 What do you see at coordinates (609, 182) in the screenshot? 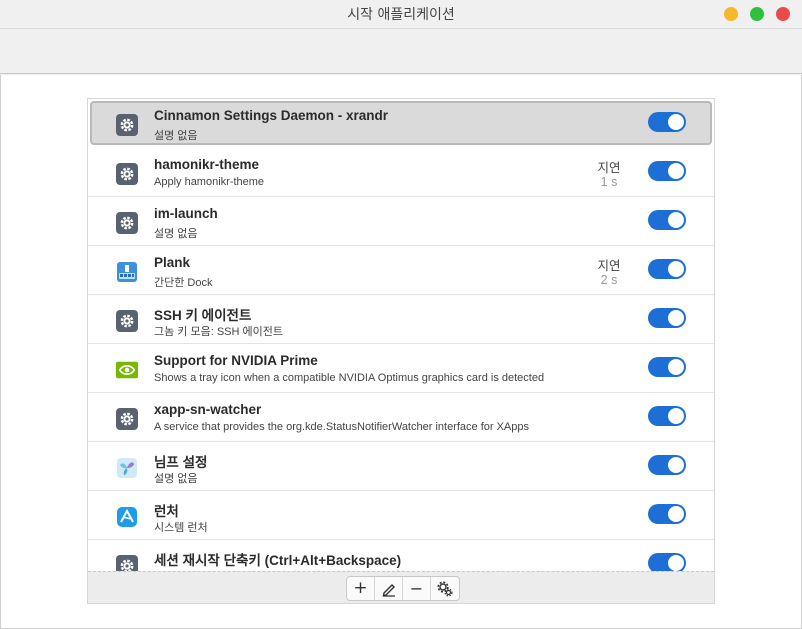
I see `delay-value: 1 s` at bounding box center [609, 182].